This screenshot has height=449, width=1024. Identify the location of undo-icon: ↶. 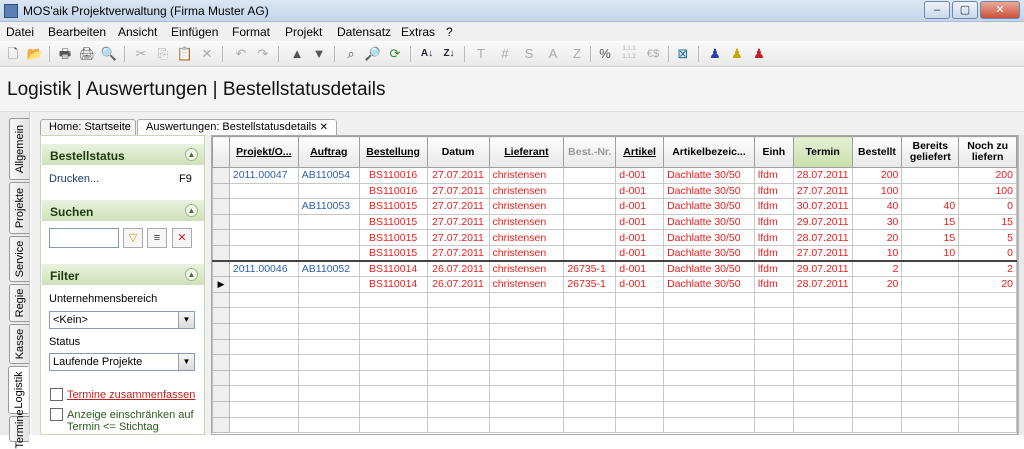
(241, 54).